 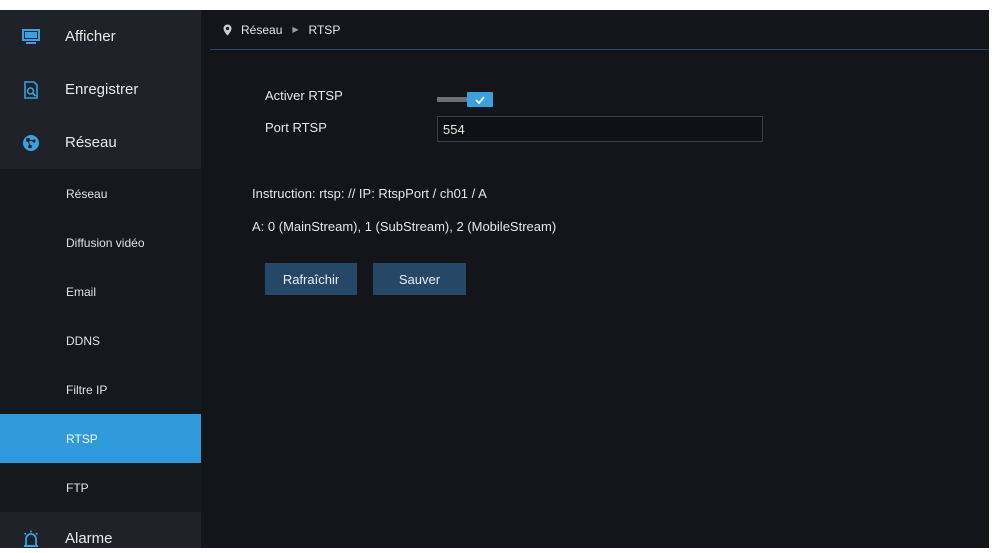 I want to click on enable-rtsp-label: Activer RTSP, so click(x=304, y=95).